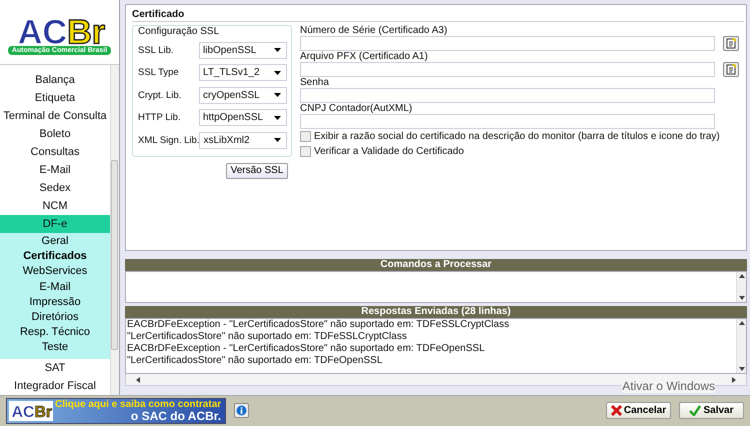  What do you see at coordinates (257, 170) in the screenshot?
I see `ssl-version-button: Versão SSL` at bounding box center [257, 170].